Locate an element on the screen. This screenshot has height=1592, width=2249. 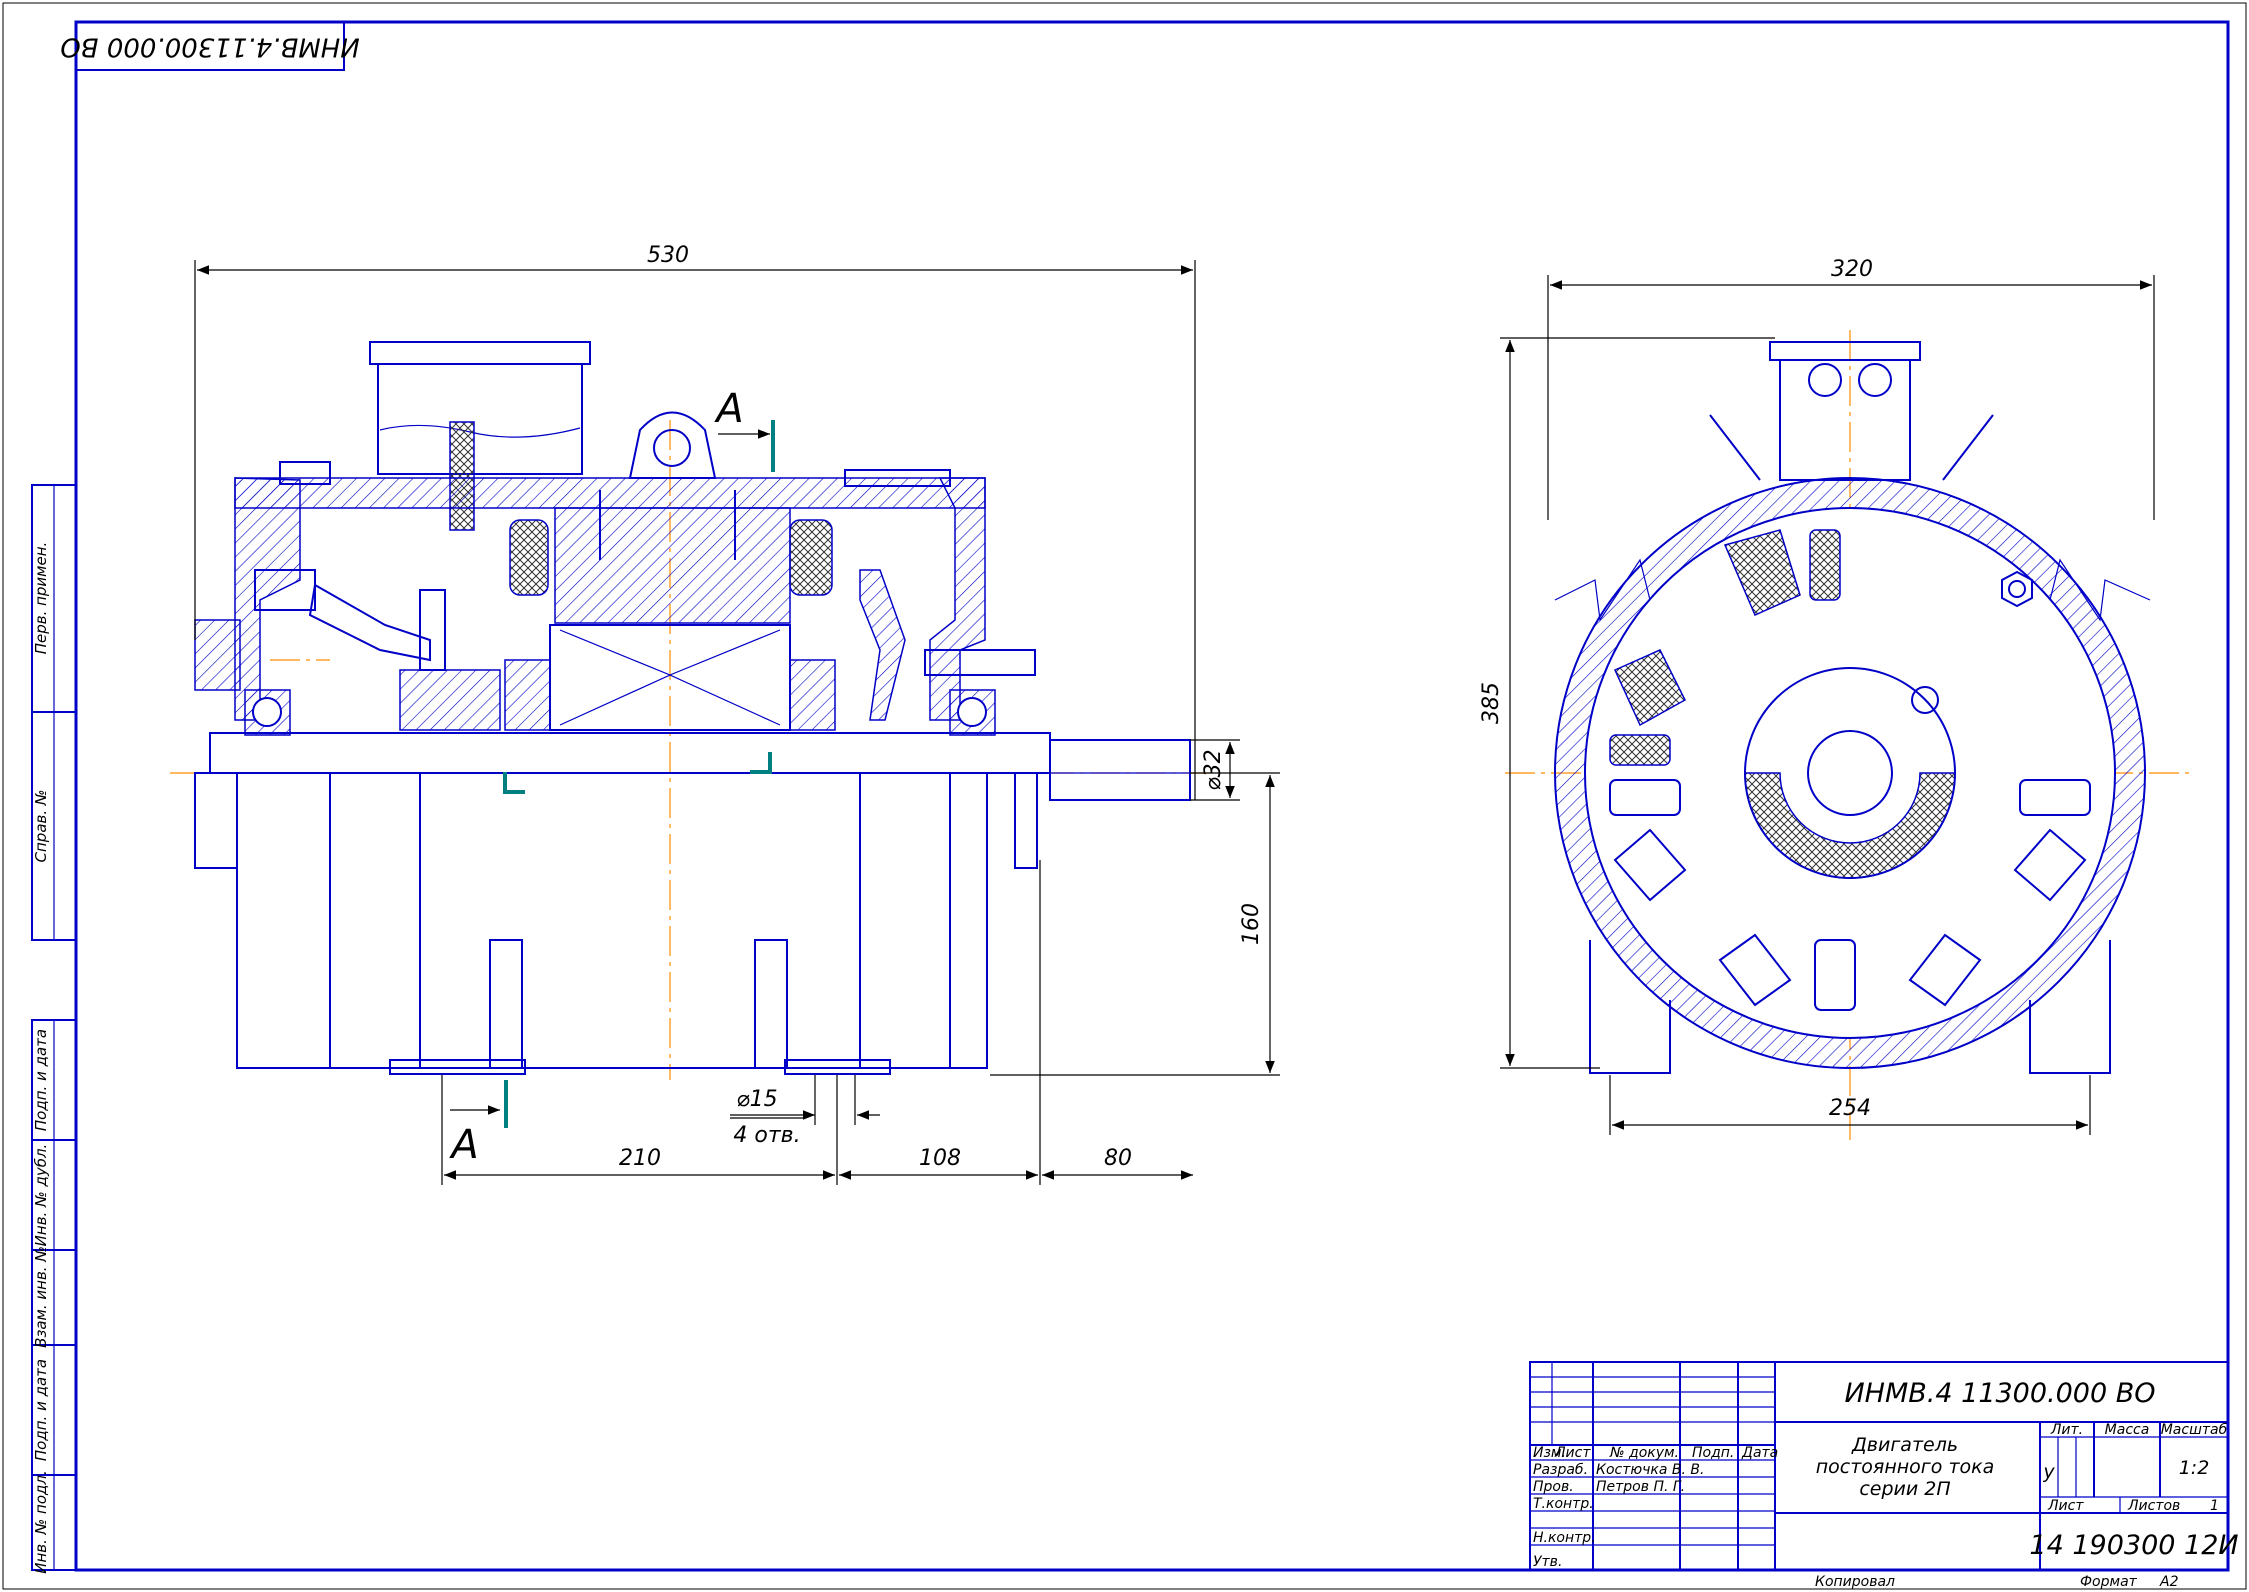
value-sheets: 1 is located at coordinates (2214, 1506).